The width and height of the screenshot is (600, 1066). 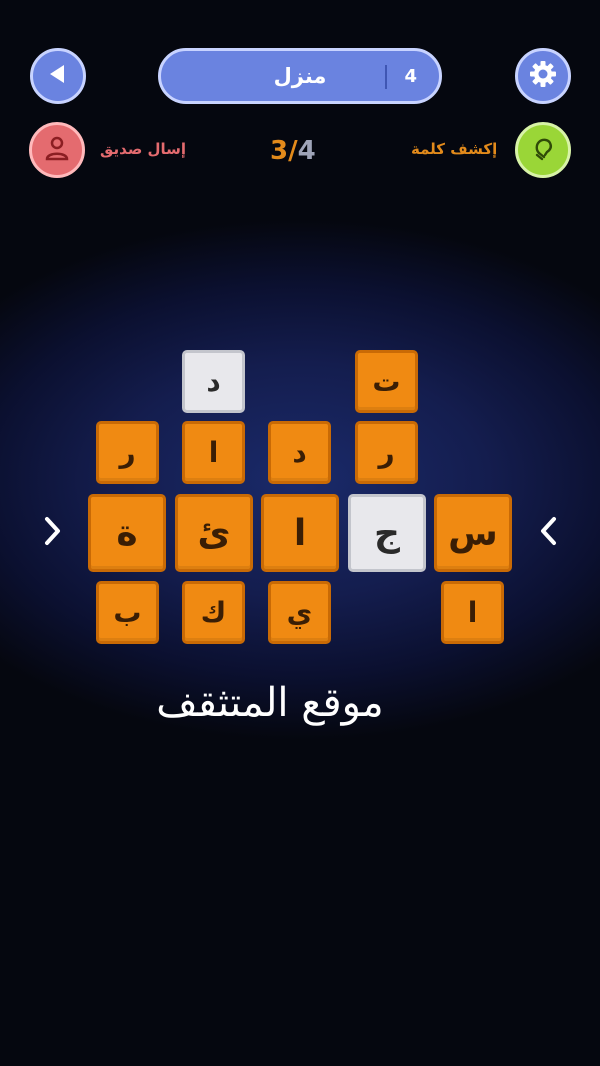 I want to click on scroll-left-button, so click(x=52, y=533).